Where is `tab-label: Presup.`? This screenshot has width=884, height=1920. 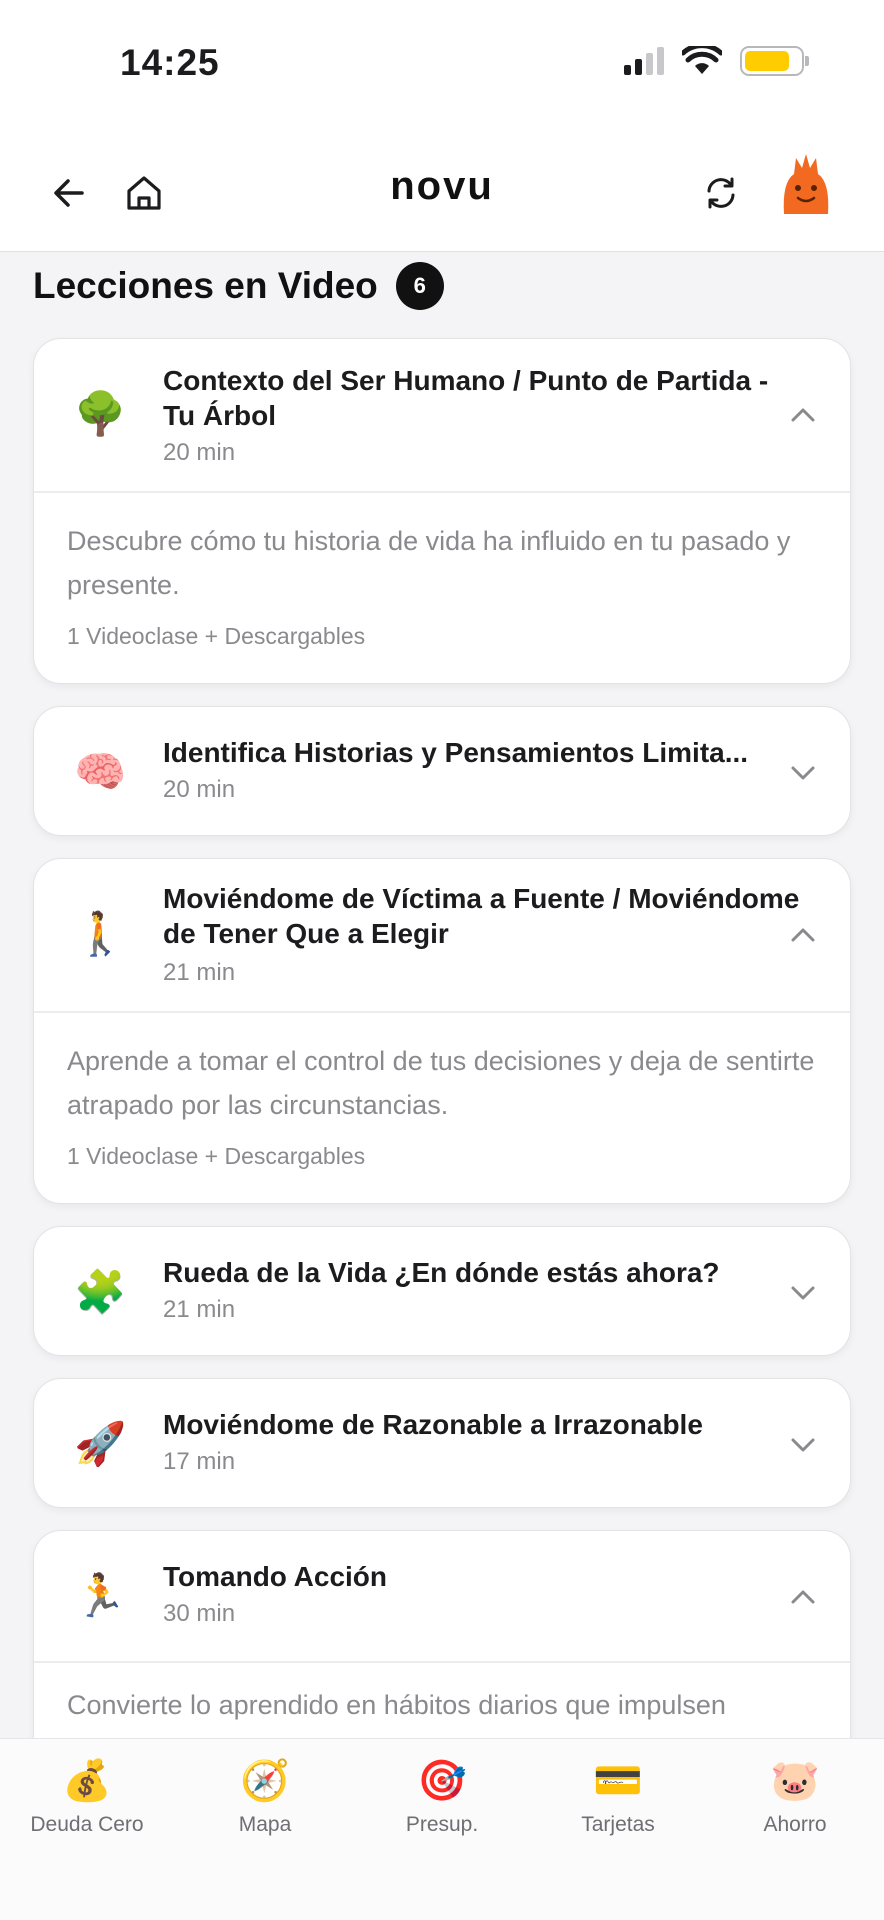 tab-label: Presup. is located at coordinates (442, 1824).